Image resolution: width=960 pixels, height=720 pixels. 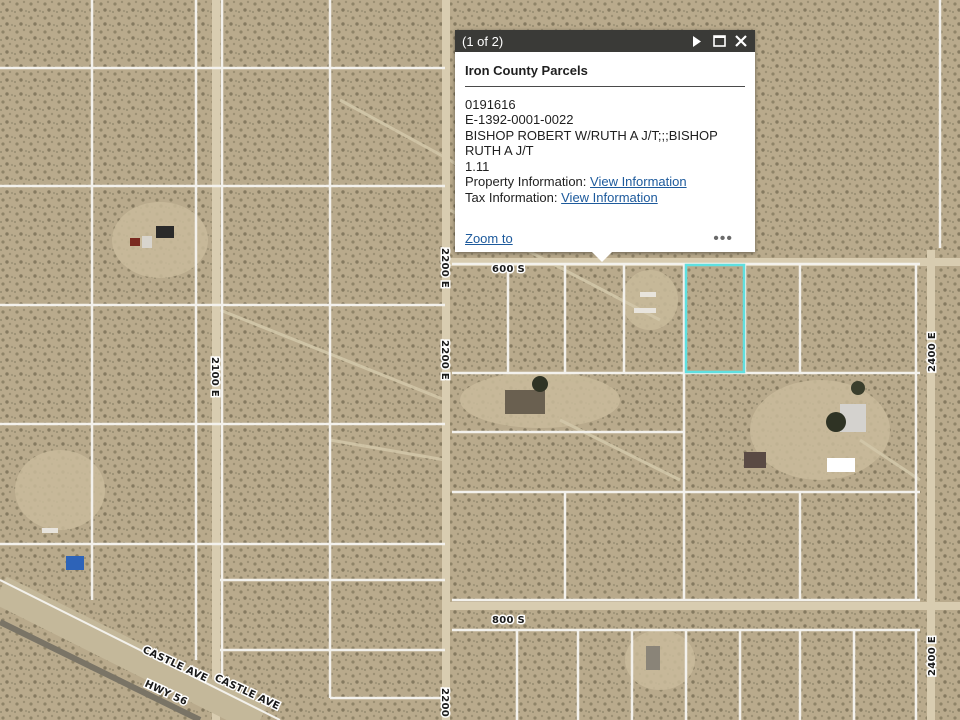 I want to click on popup-footer: Zoom to •••, so click(x=605, y=228).